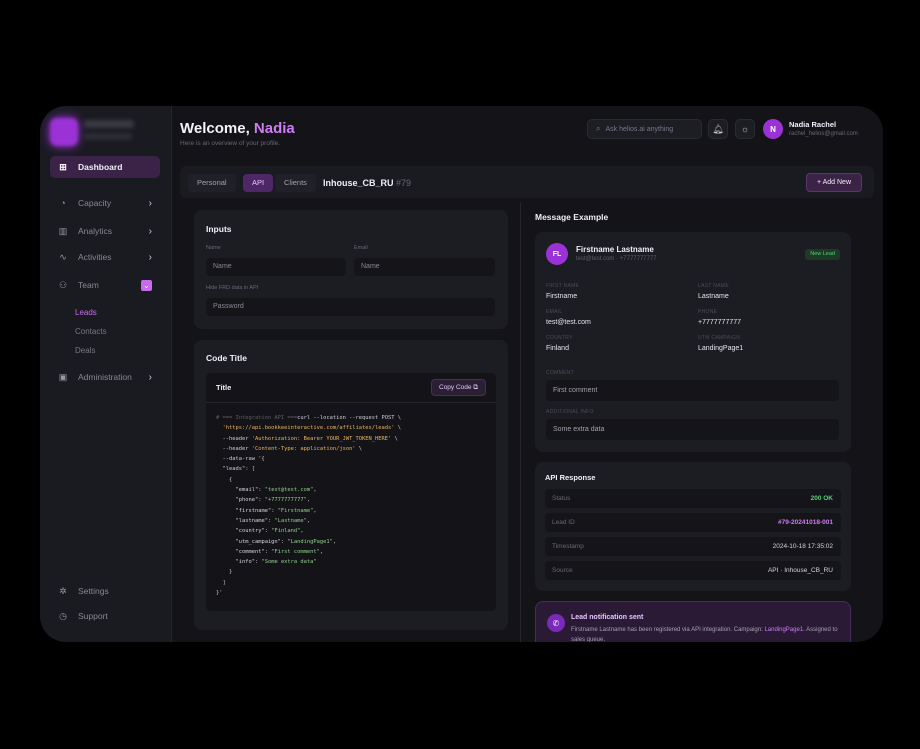 Image resolution: width=920 pixels, height=749 pixels. I want to click on integration-number: #79, so click(404, 183).